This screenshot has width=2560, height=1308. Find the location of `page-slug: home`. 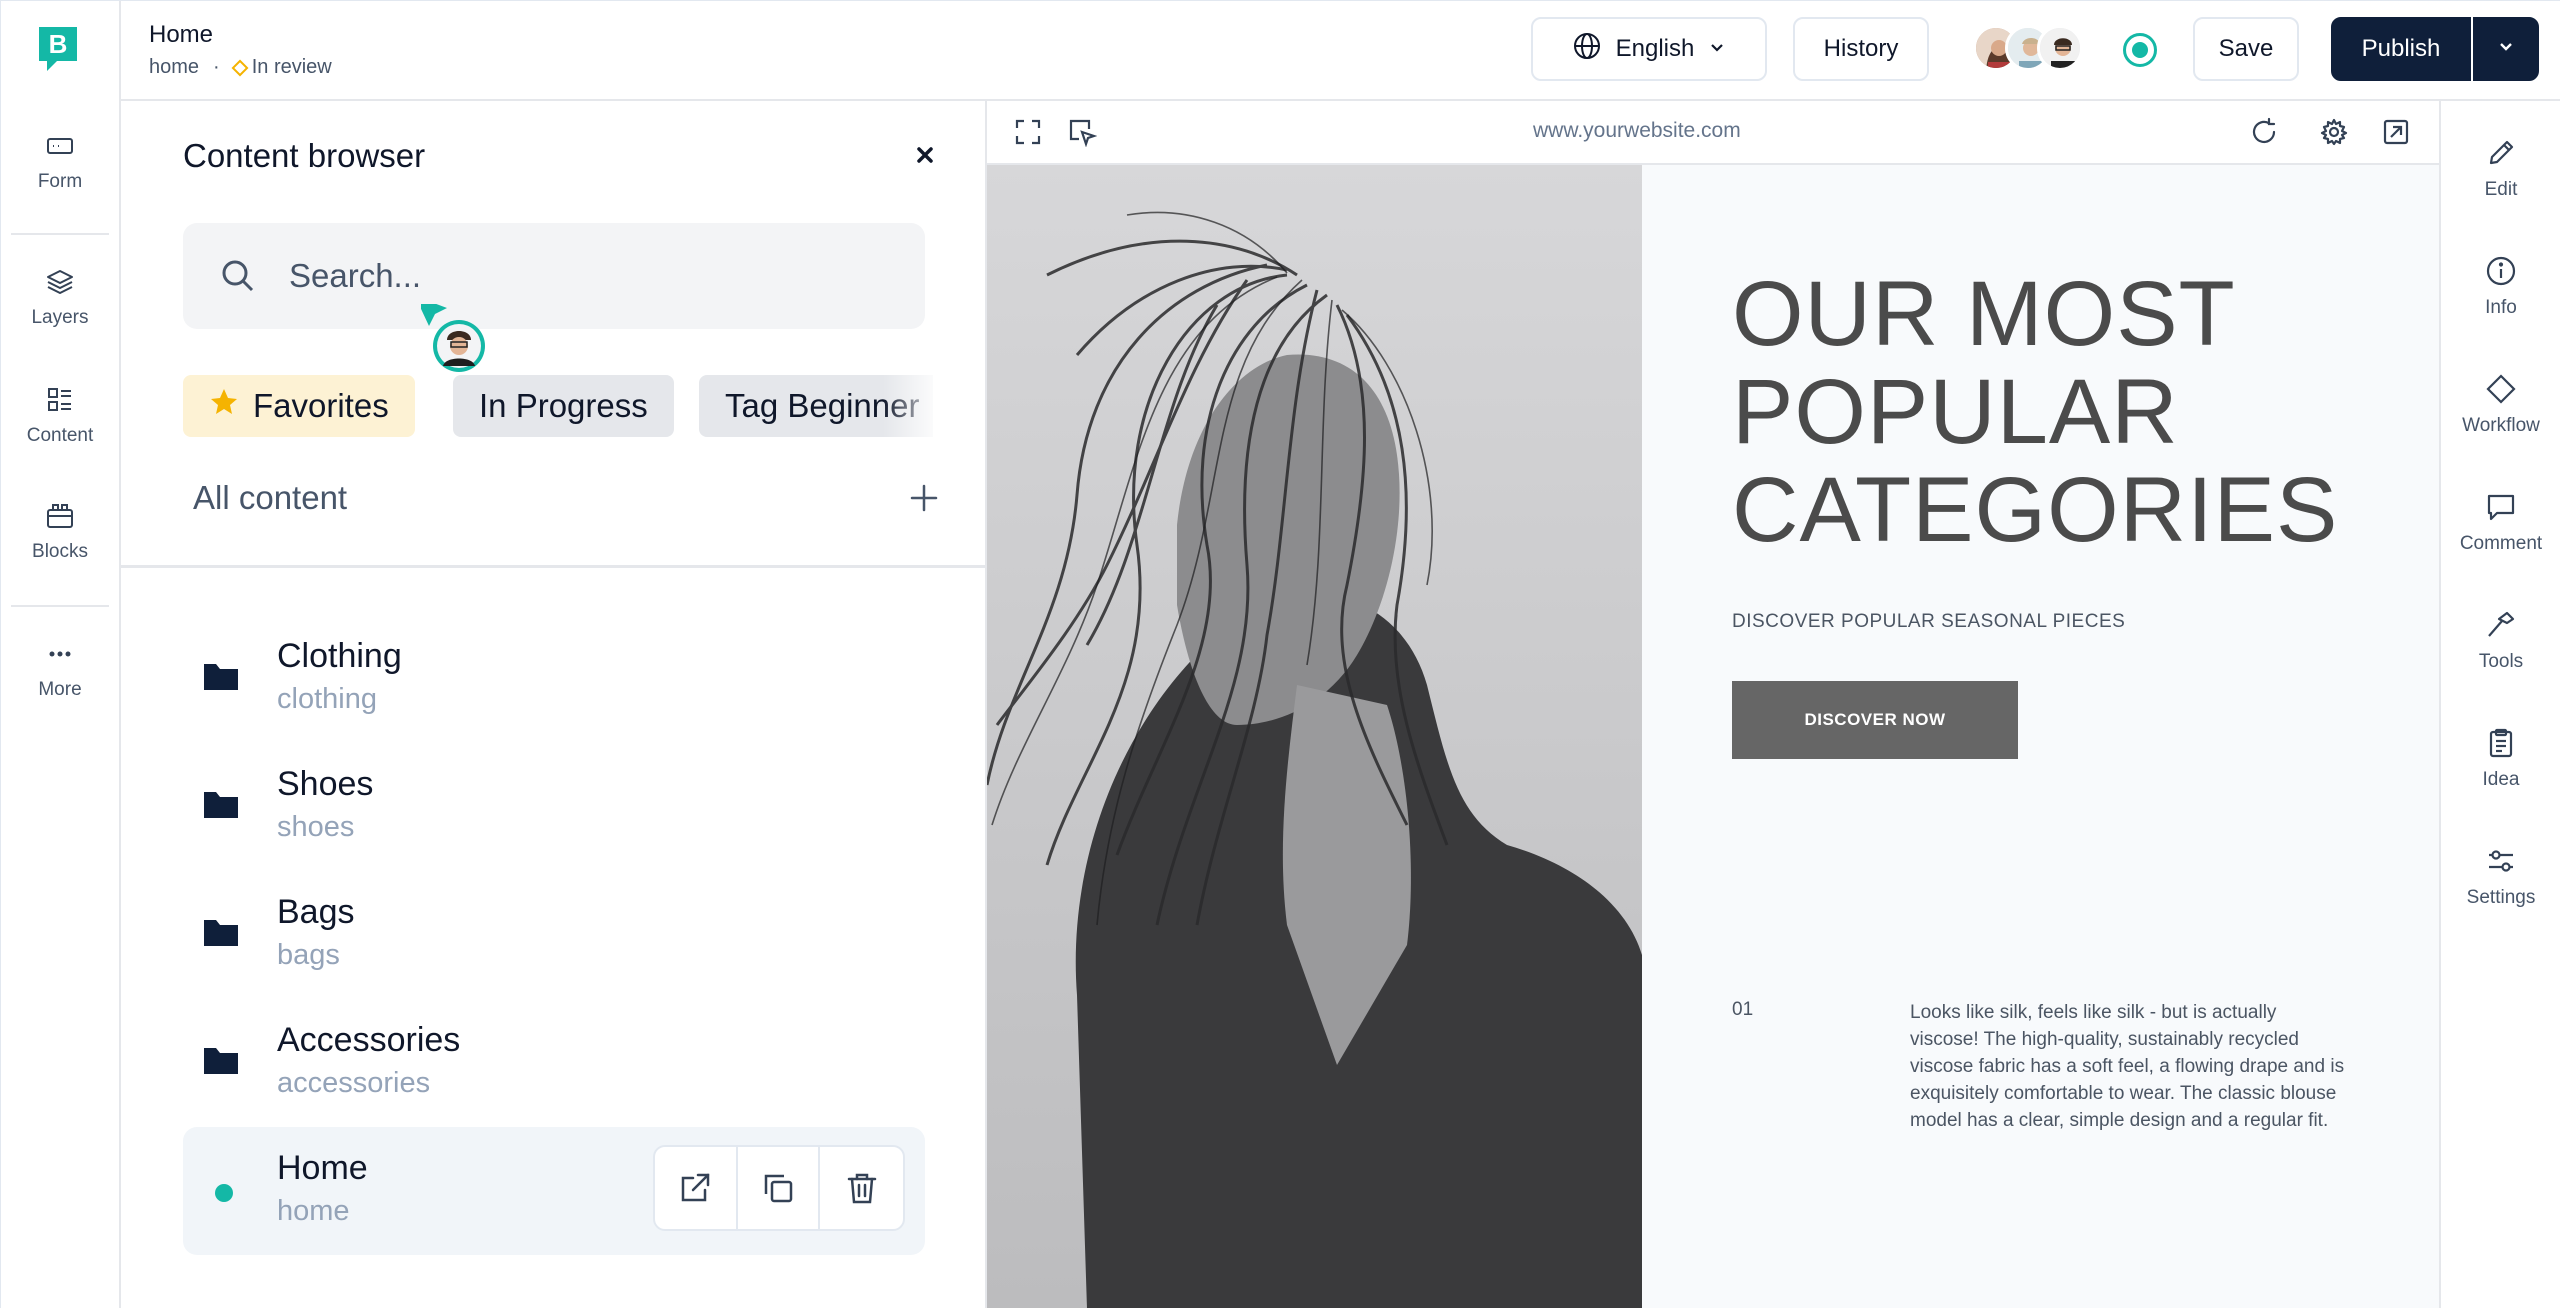

page-slug: home is located at coordinates (174, 67).